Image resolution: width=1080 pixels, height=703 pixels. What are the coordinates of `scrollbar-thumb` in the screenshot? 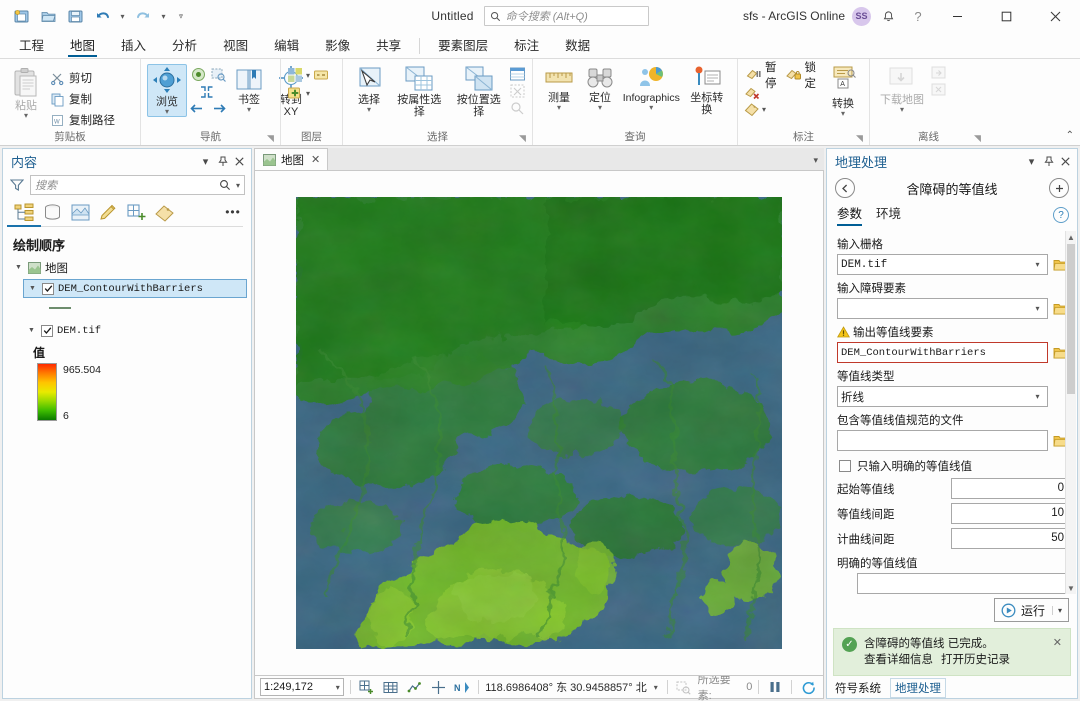 It's located at (1071, 319).